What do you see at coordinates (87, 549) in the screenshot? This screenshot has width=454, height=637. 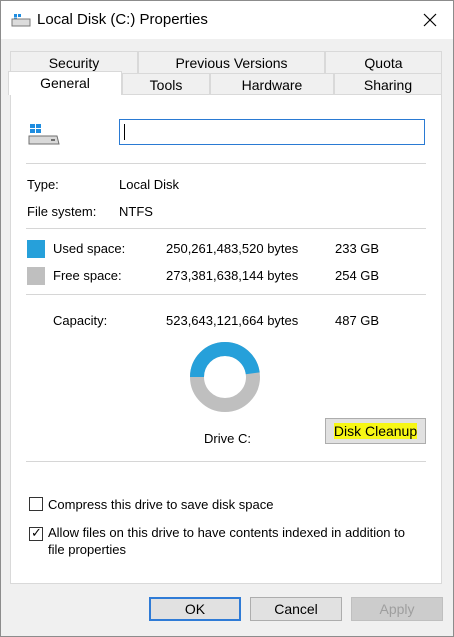 I see `index-label-line2: file properties` at bounding box center [87, 549].